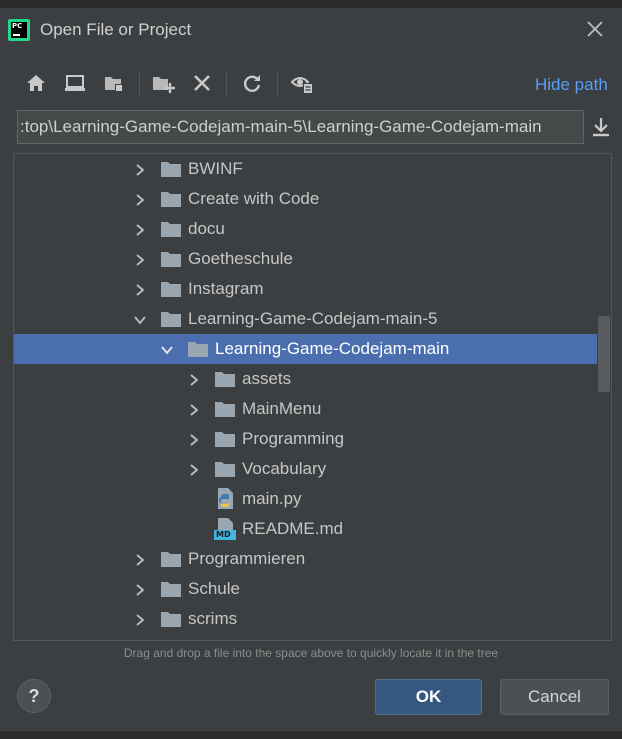 The width and height of the screenshot is (622, 739). Describe the element at coordinates (293, 528) in the screenshot. I see `tree-row-label: README.md` at that location.